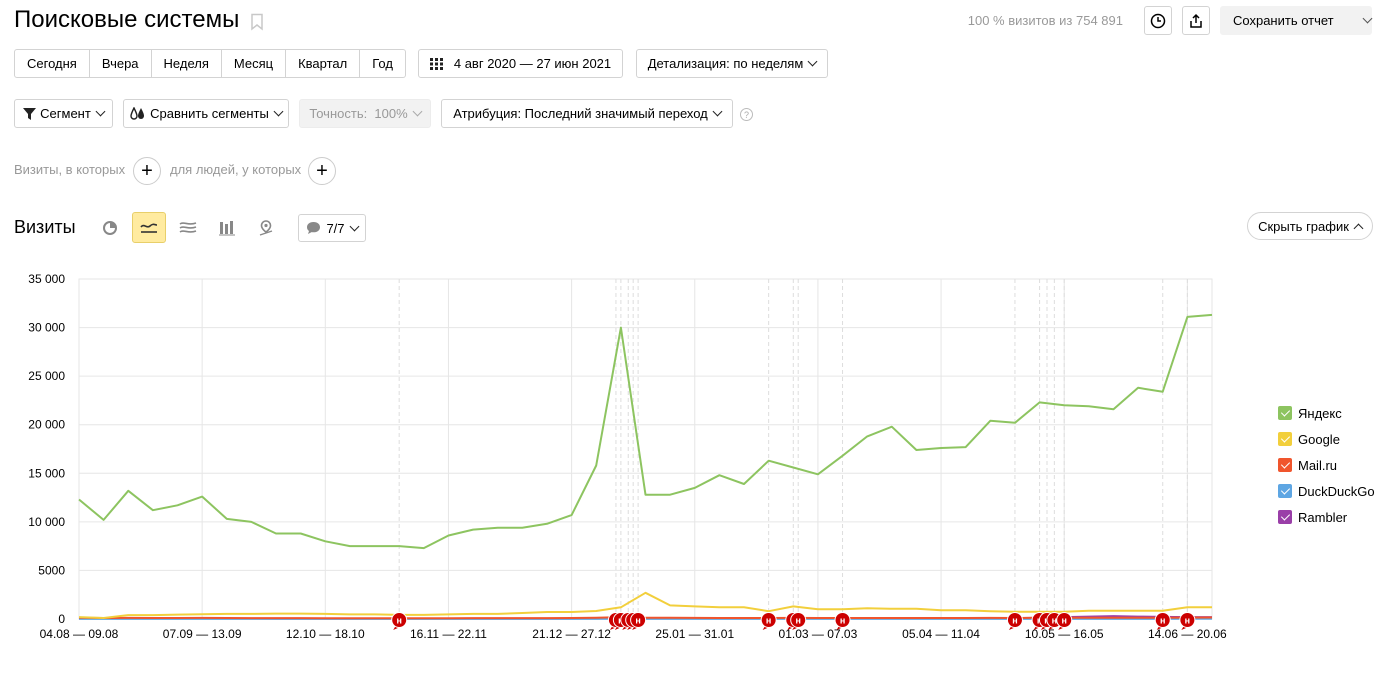  Describe the element at coordinates (335, 228) in the screenshot. I see `notes-count: 7/7` at that location.